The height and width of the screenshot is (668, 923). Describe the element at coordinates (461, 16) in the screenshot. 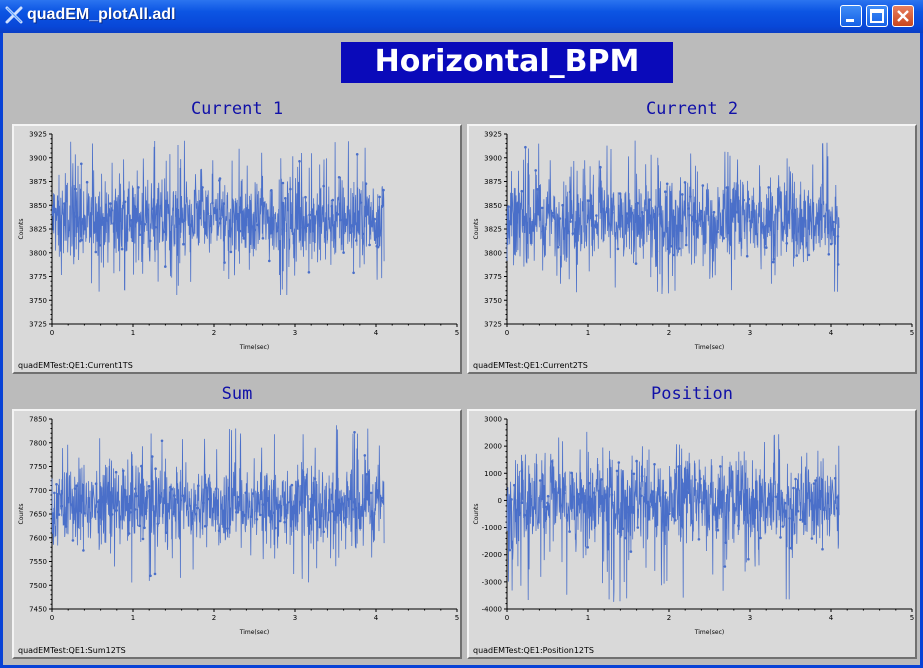

I see `title-bar: quadEM_plotAll.adl` at that location.